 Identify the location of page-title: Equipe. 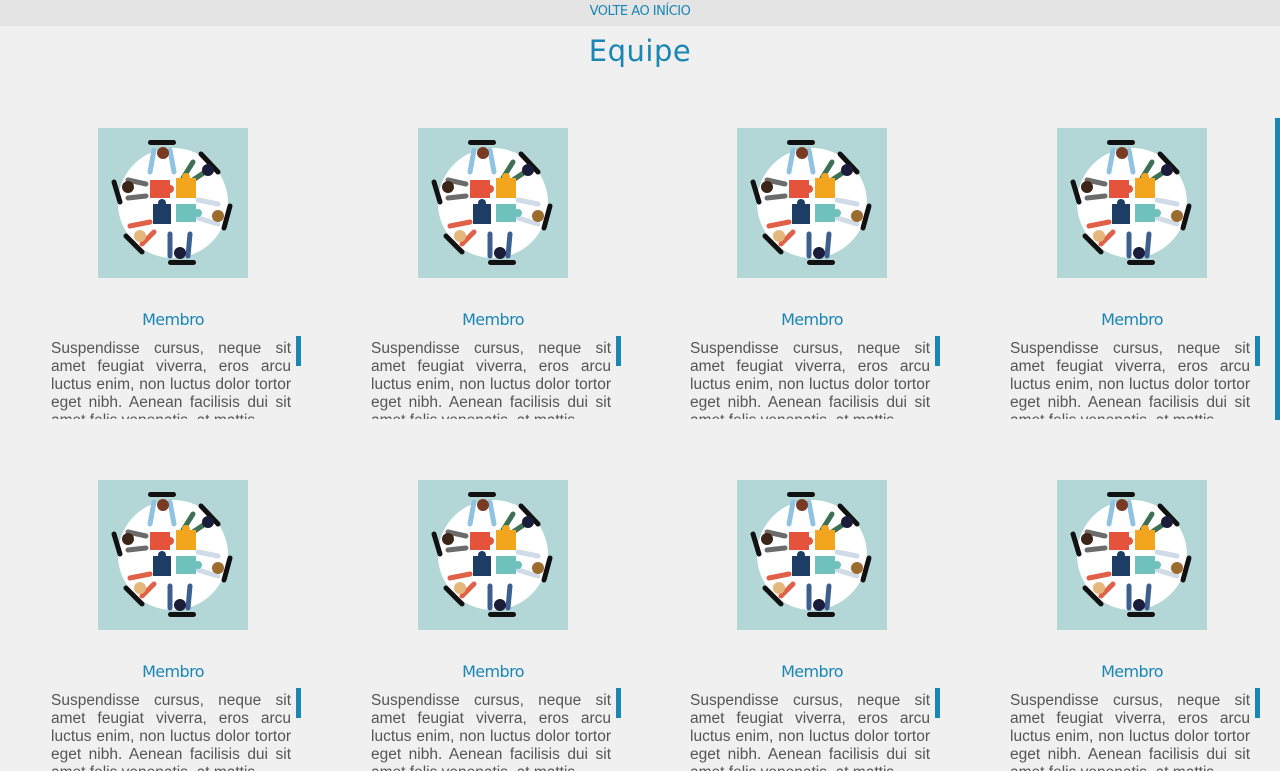
(640, 51).